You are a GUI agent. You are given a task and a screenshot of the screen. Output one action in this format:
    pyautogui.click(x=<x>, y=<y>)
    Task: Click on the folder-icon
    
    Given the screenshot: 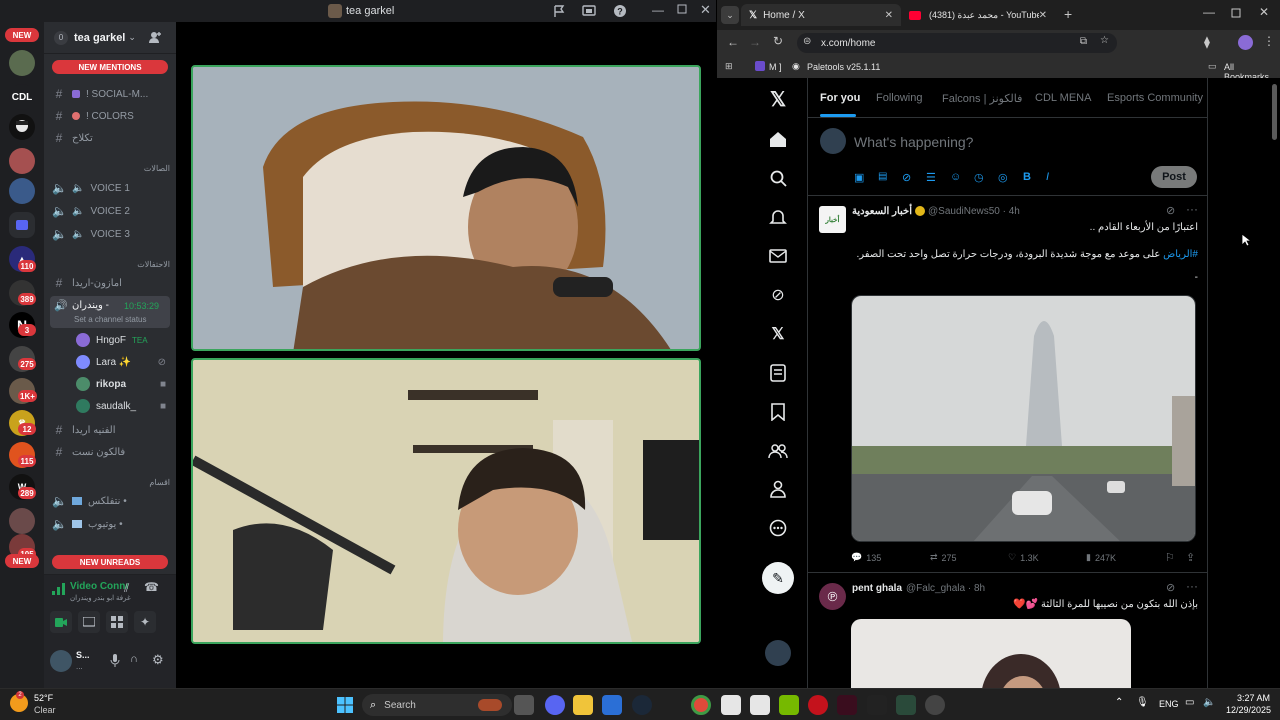 What is the action you would take?
    pyautogui.click(x=22, y=225)
    